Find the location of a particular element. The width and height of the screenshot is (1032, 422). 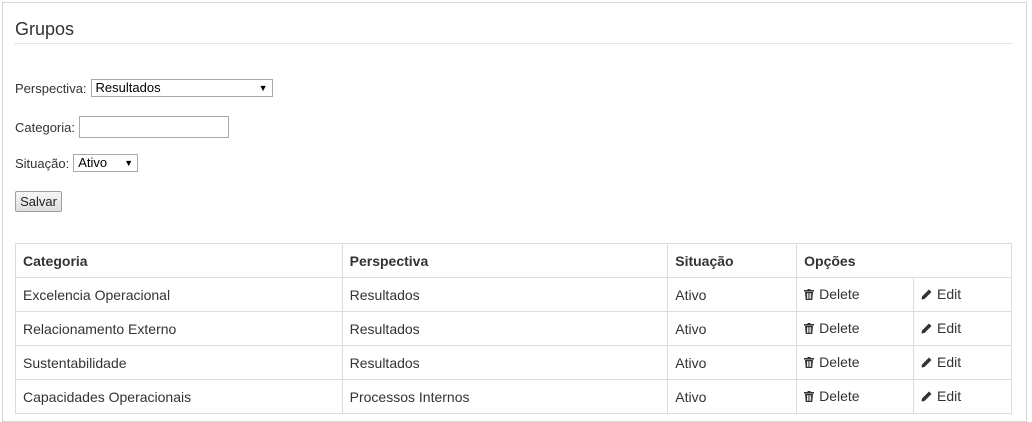

cell-categoria: Sustentabilidade is located at coordinates (179, 362).